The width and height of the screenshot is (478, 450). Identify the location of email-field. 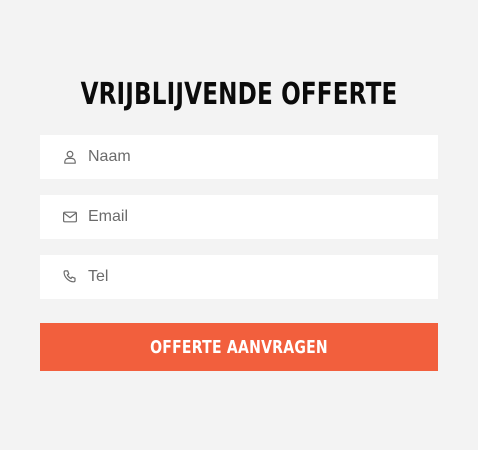
(239, 217).